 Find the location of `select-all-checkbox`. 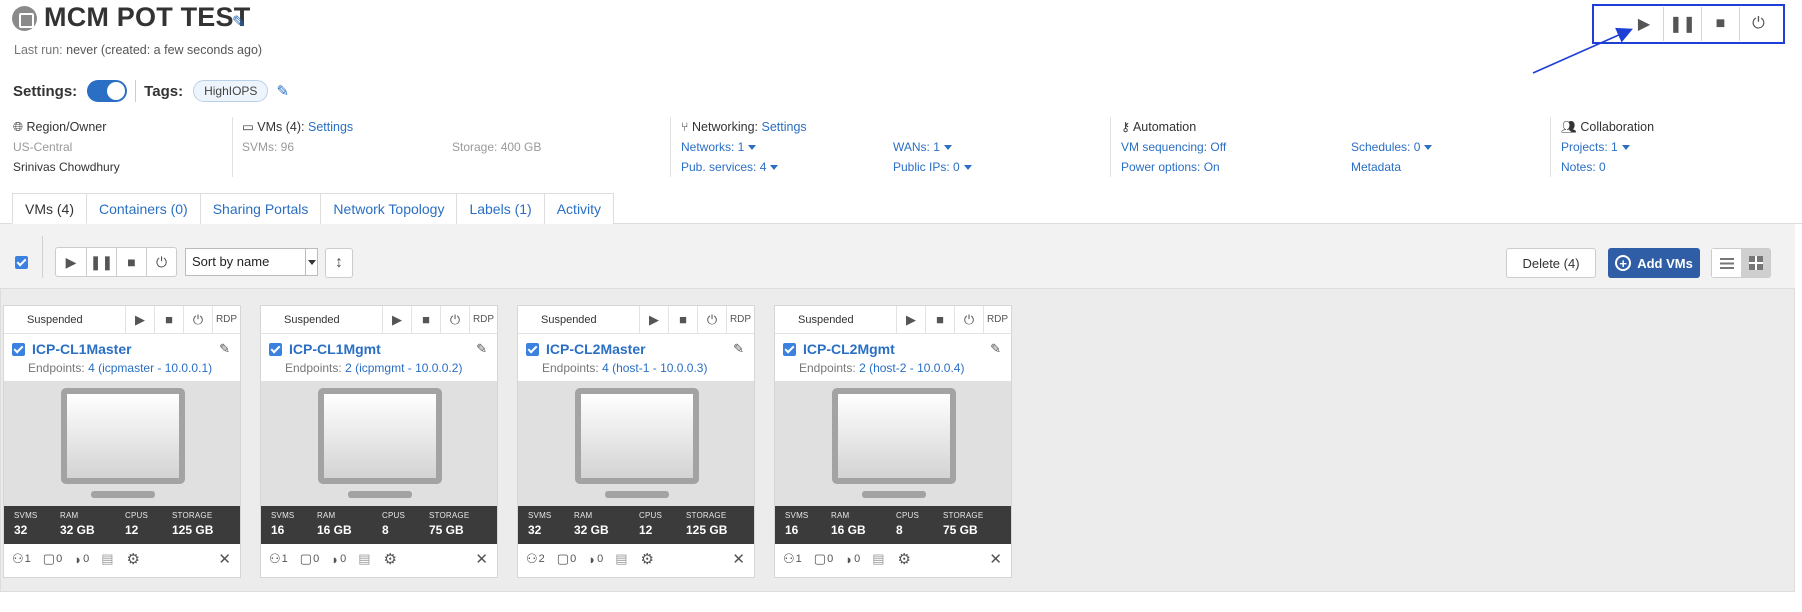

select-all-checkbox is located at coordinates (21, 264).